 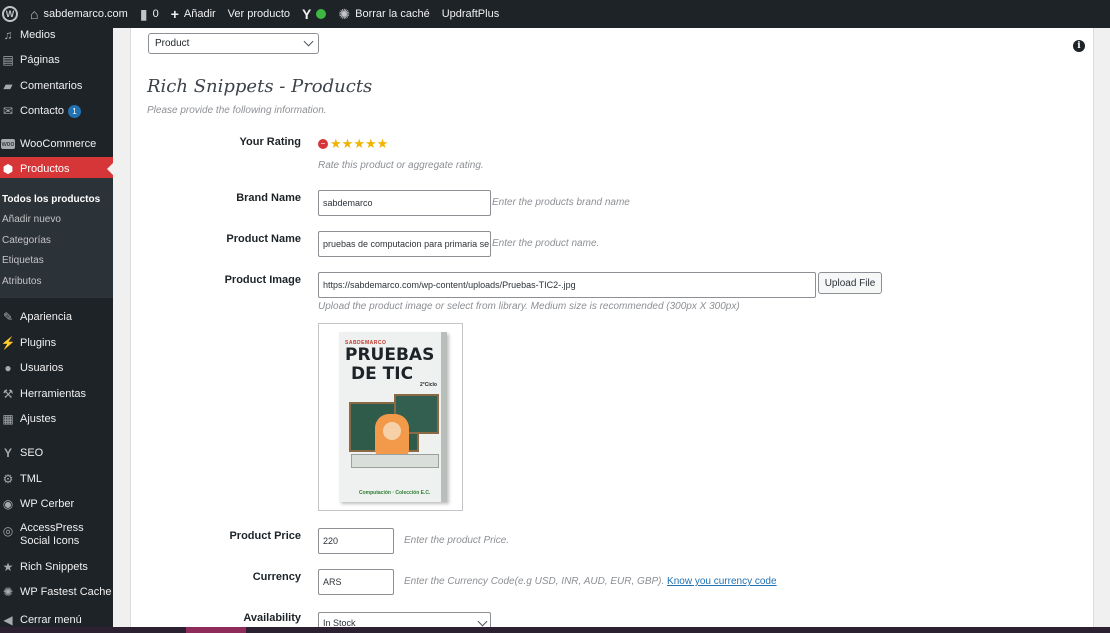 I want to click on page-title: Rich Snippets - Products, so click(x=260, y=86).